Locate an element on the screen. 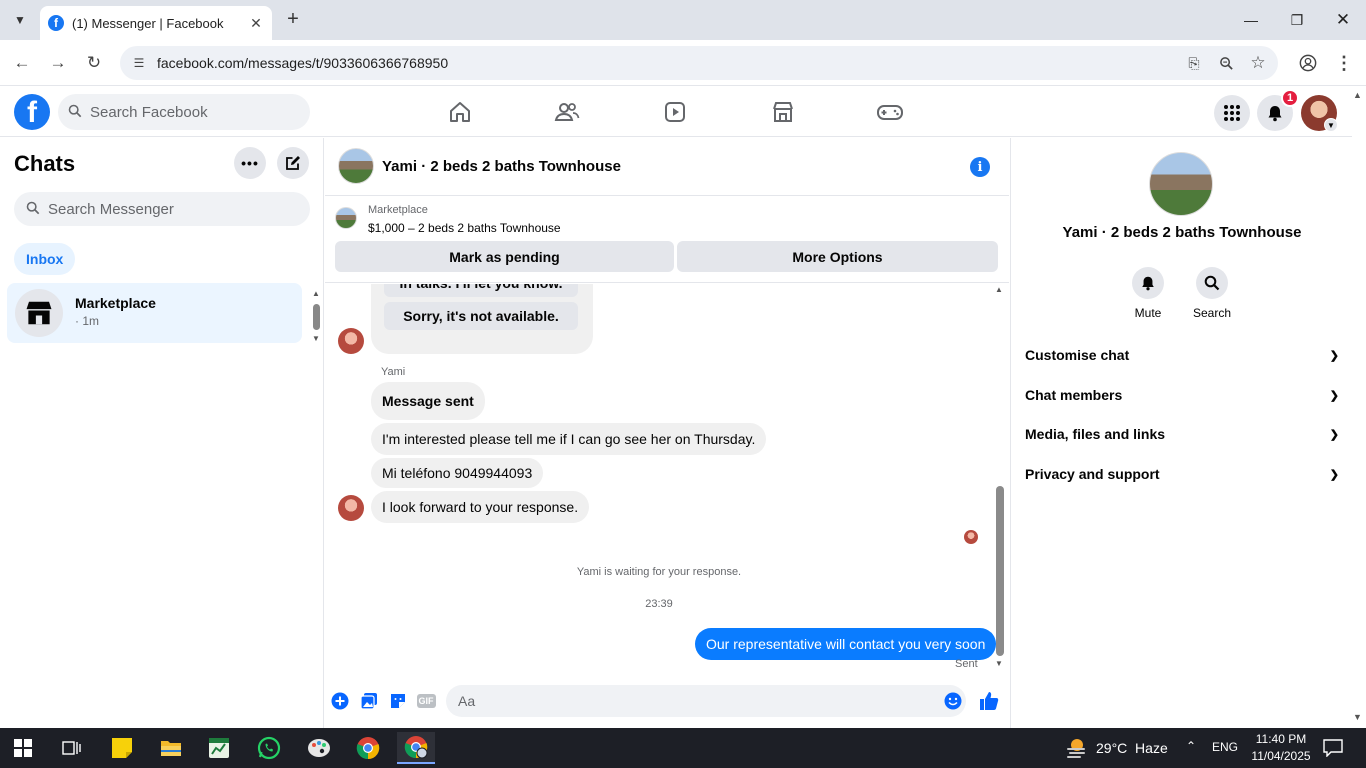  windows-start-icon is located at coordinates (23, 748).